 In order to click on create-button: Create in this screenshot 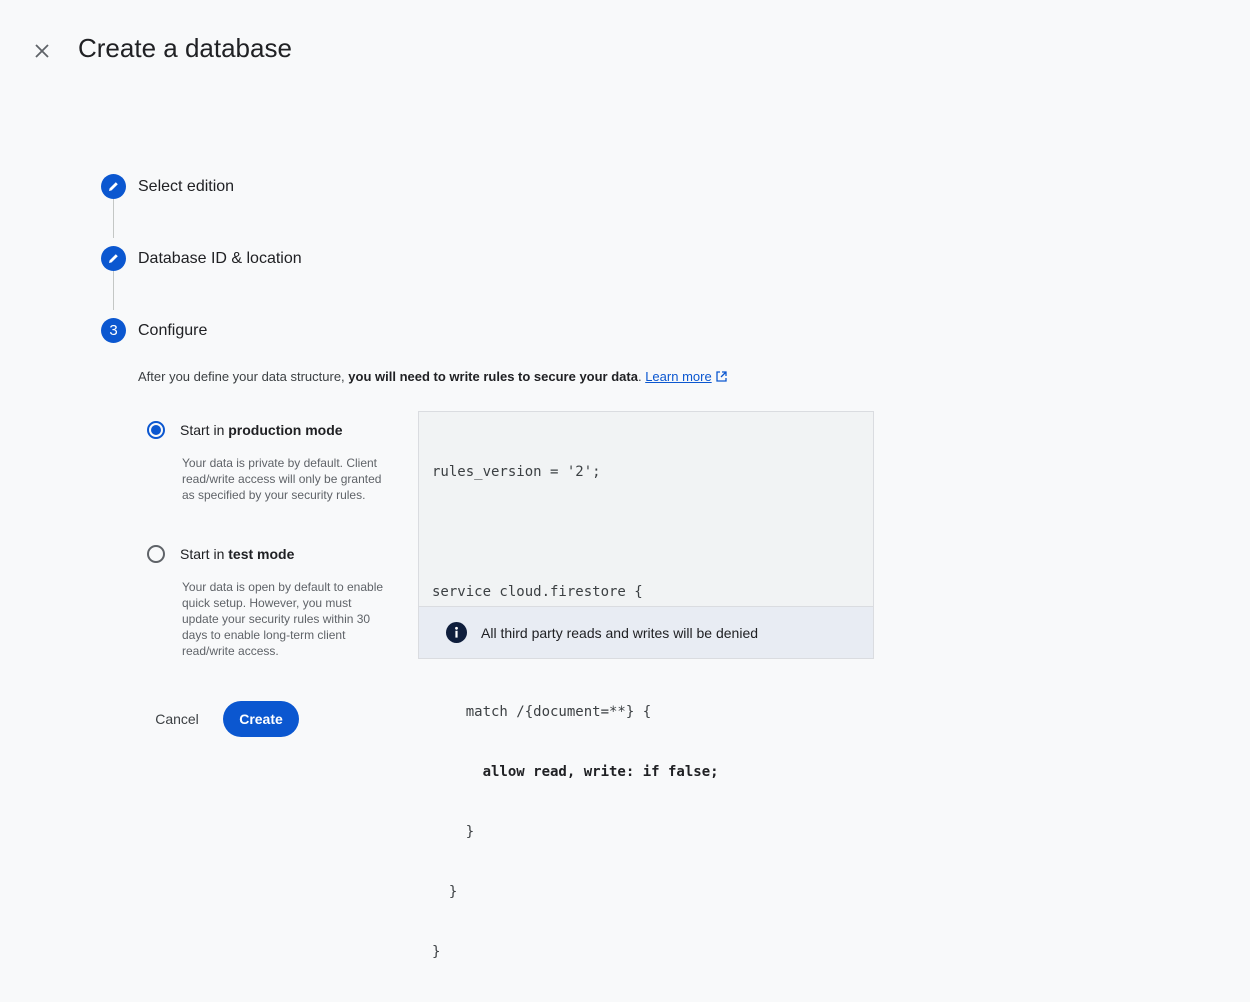, I will do `click(261, 719)`.